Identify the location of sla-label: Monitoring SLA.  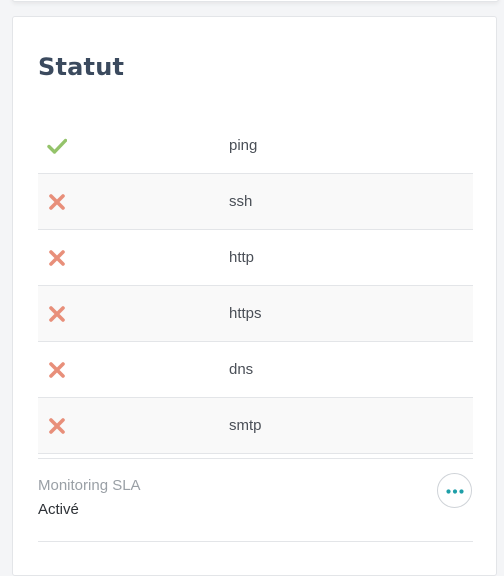
(89, 485).